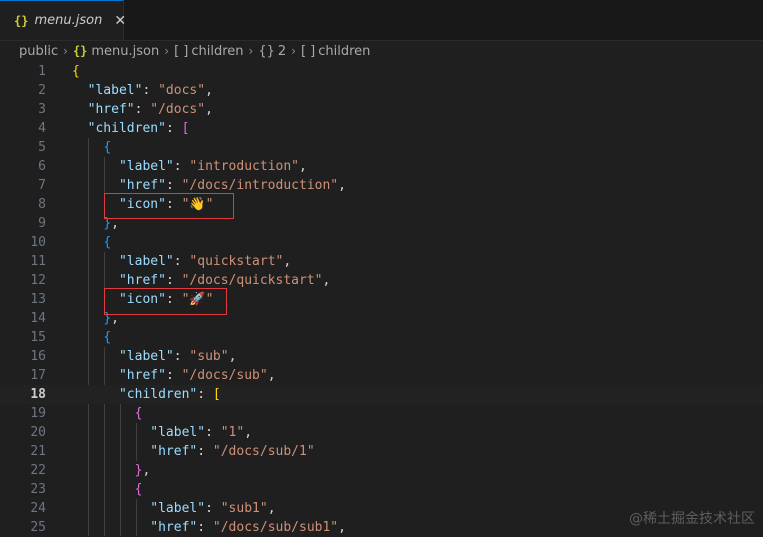 This screenshot has height=537, width=763. Describe the element at coordinates (38, 489) in the screenshot. I see `line-number: 23` at that location.